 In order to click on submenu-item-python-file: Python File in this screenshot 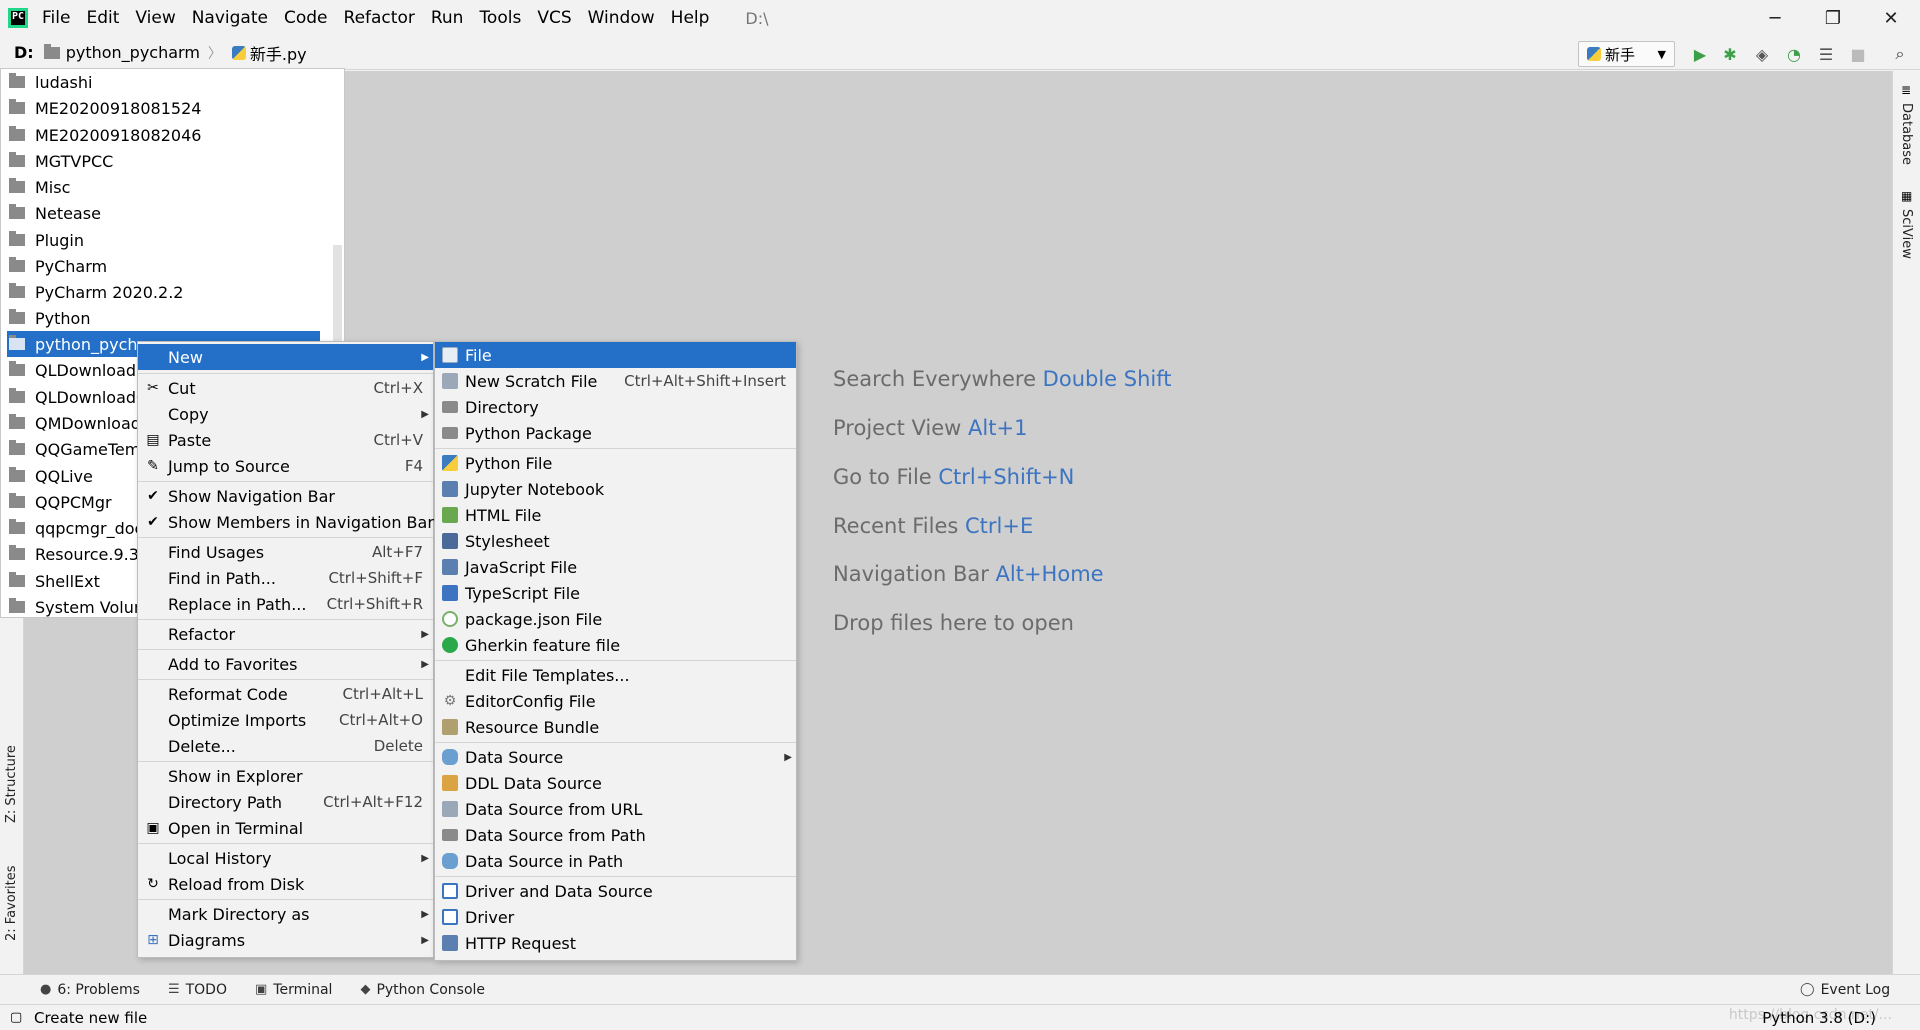, I will do `click(615, 463)`.